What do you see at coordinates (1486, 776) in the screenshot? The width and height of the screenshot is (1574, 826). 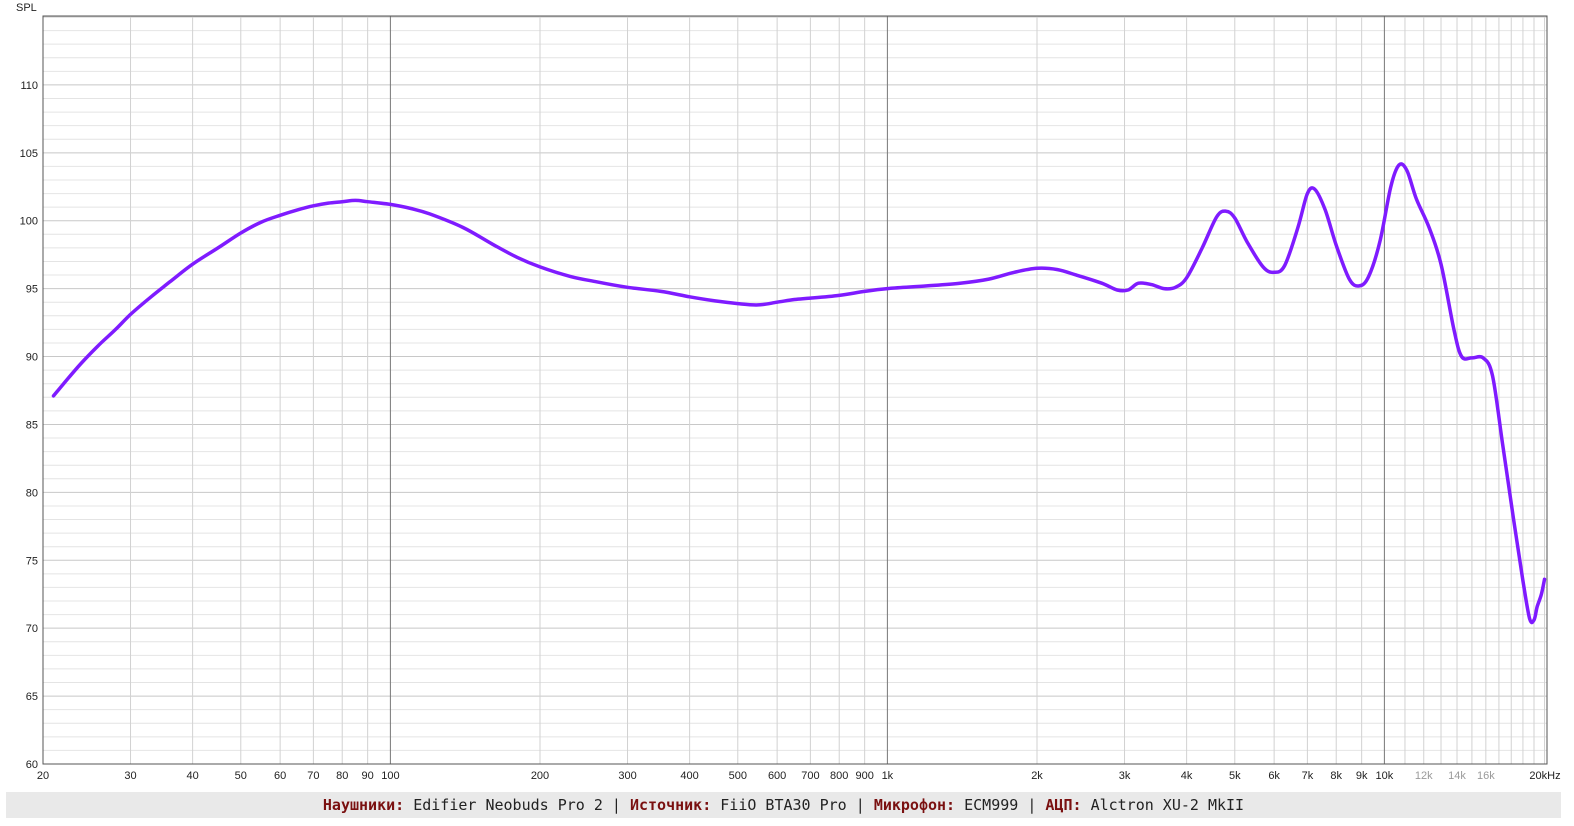 I see `x-tick-label: 16k` at bounding box center [1486, 776].